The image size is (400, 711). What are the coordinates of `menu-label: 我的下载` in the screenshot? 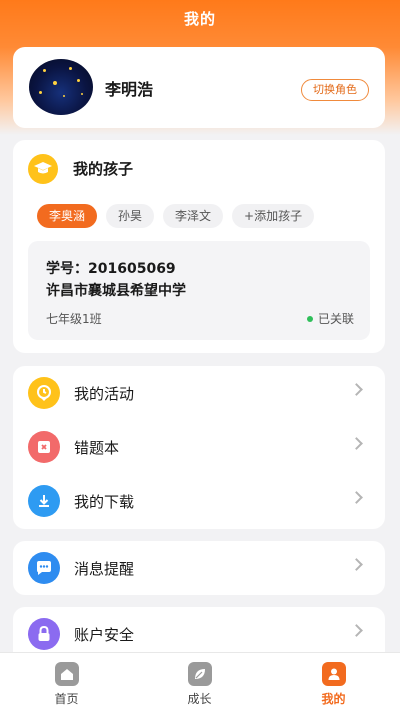 It's located at (104, 502).